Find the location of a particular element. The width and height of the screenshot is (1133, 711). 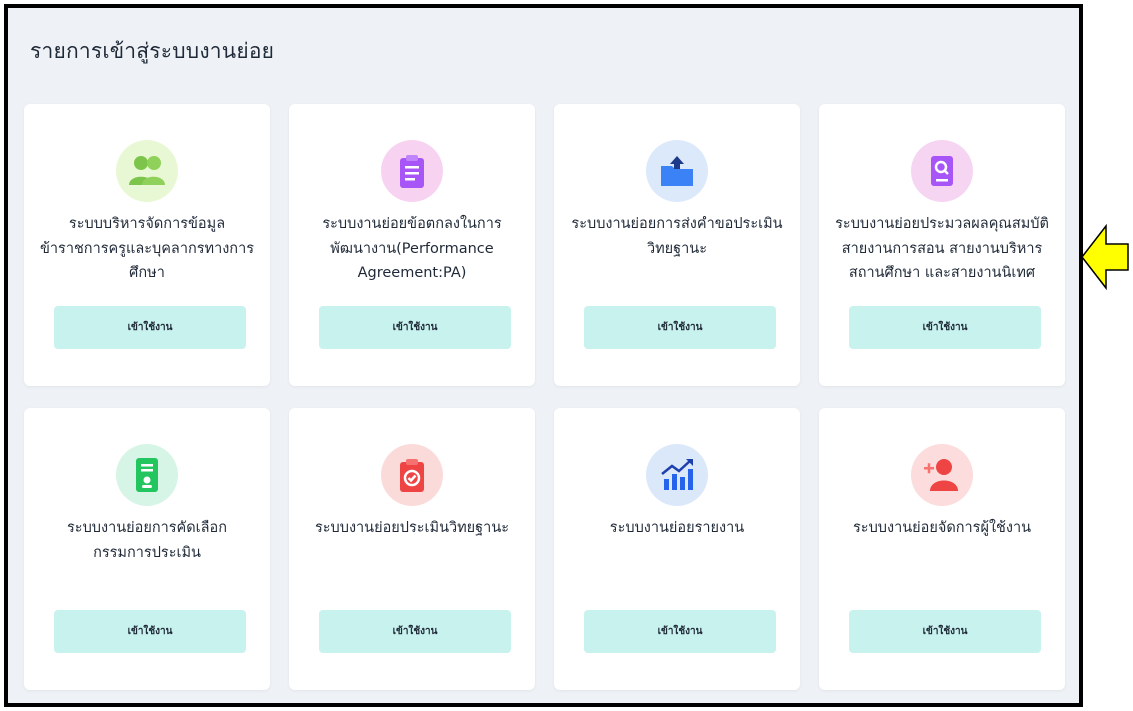

subsystem-card-users: ระบบงานย่อยจัดการผู้ใช้งาน เข้าใช้งาน is located at coordinates (942, 549).